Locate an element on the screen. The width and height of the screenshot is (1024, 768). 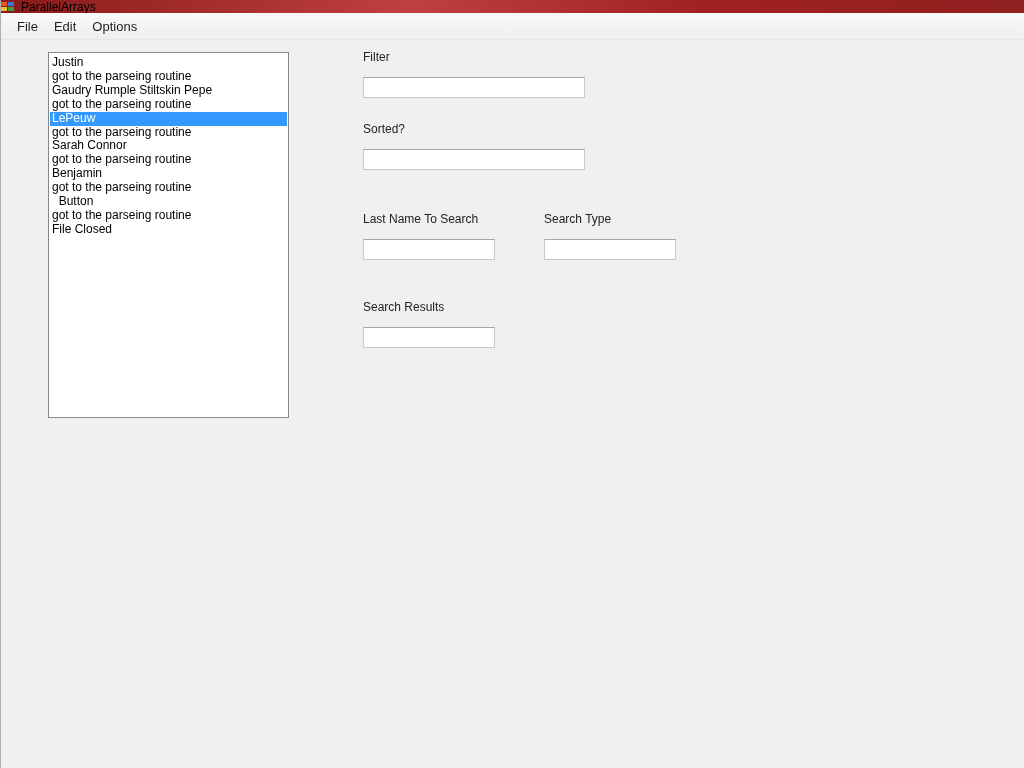
log-listbox is located at coordinates (168, 235).